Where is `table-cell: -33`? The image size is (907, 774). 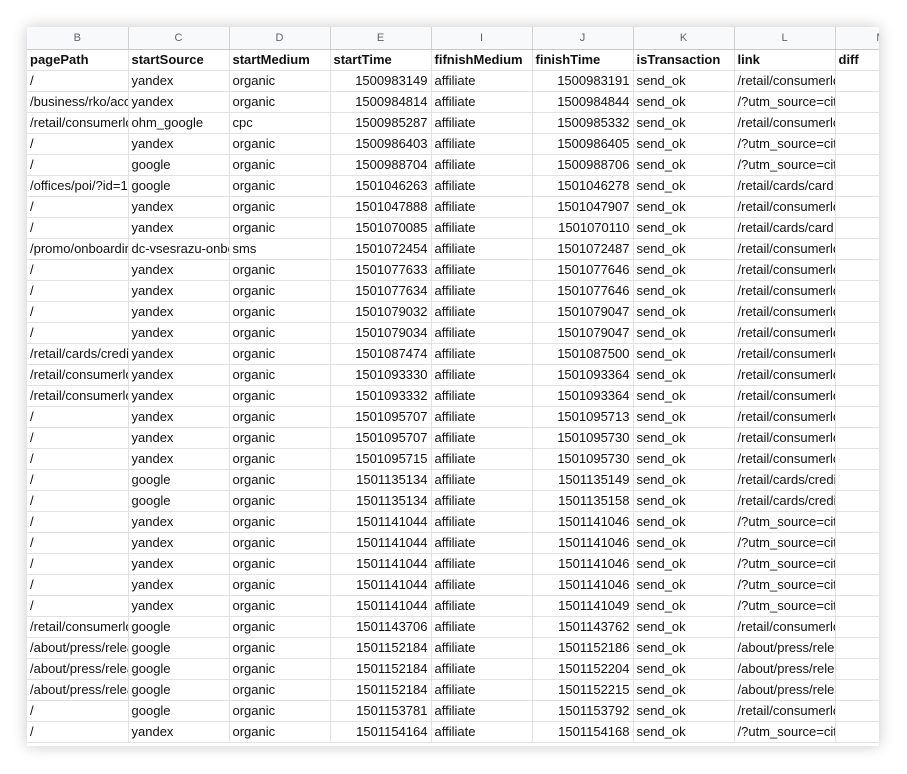
table-cell: -33 is located at coordinates (857, 249).